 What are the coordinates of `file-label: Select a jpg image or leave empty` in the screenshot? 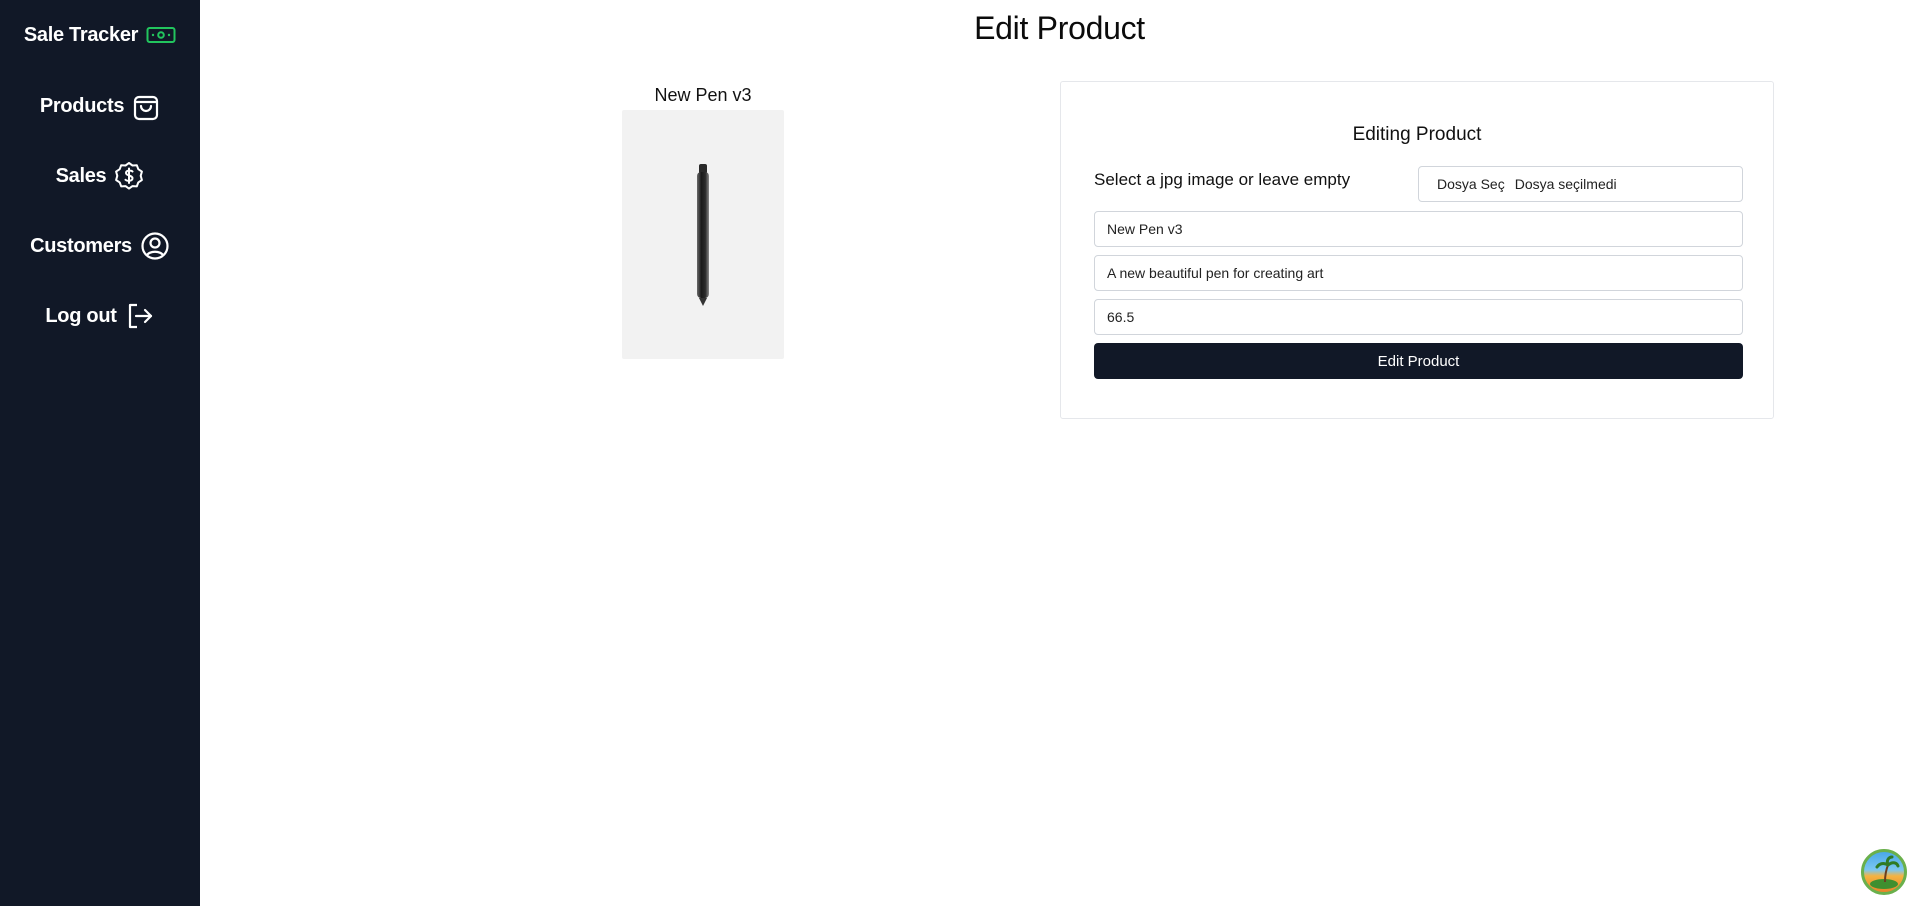 It's located at (1222, 179).